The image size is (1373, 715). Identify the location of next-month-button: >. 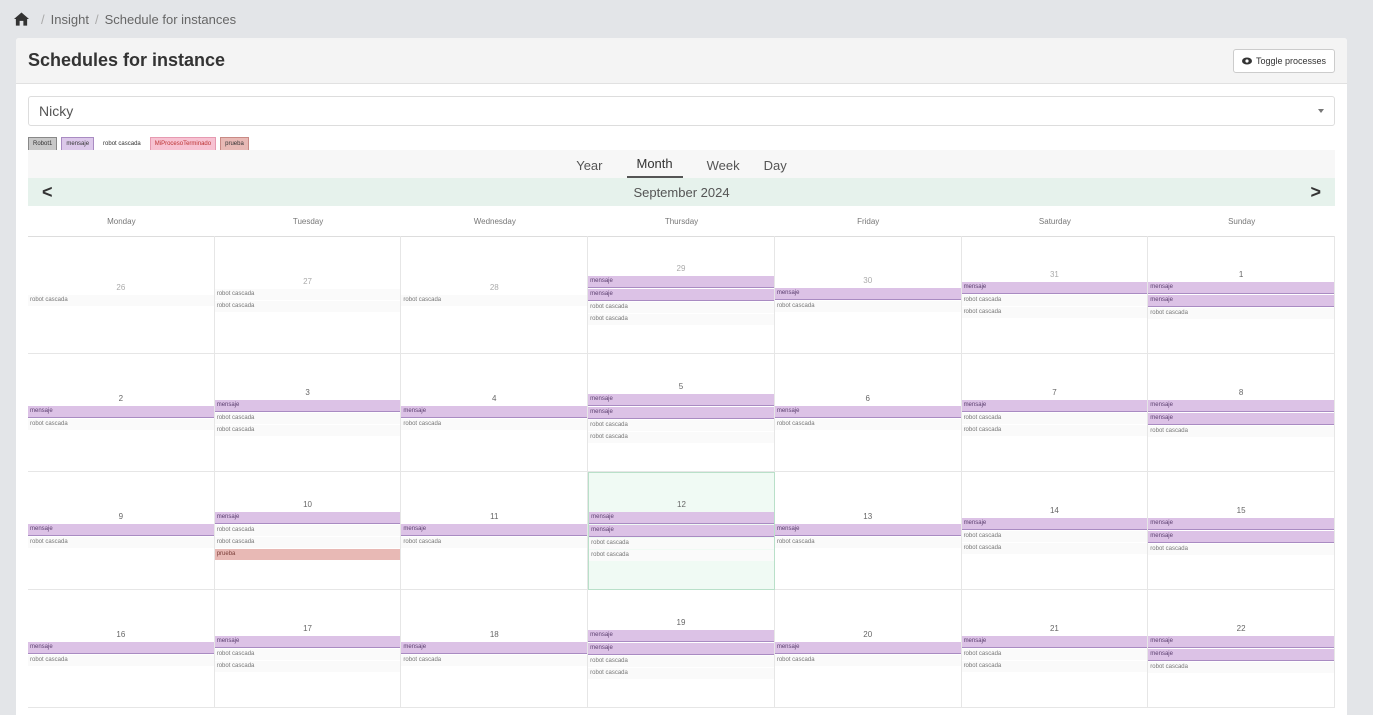
(1315, 192).